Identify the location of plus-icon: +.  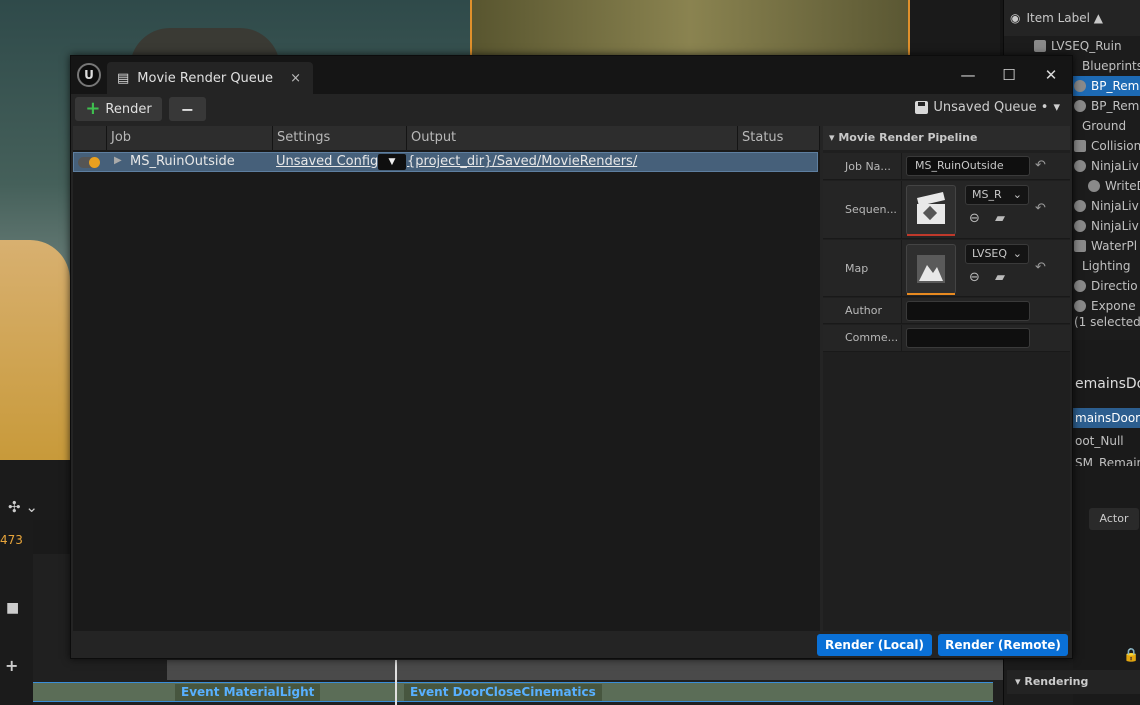
(93, 108).